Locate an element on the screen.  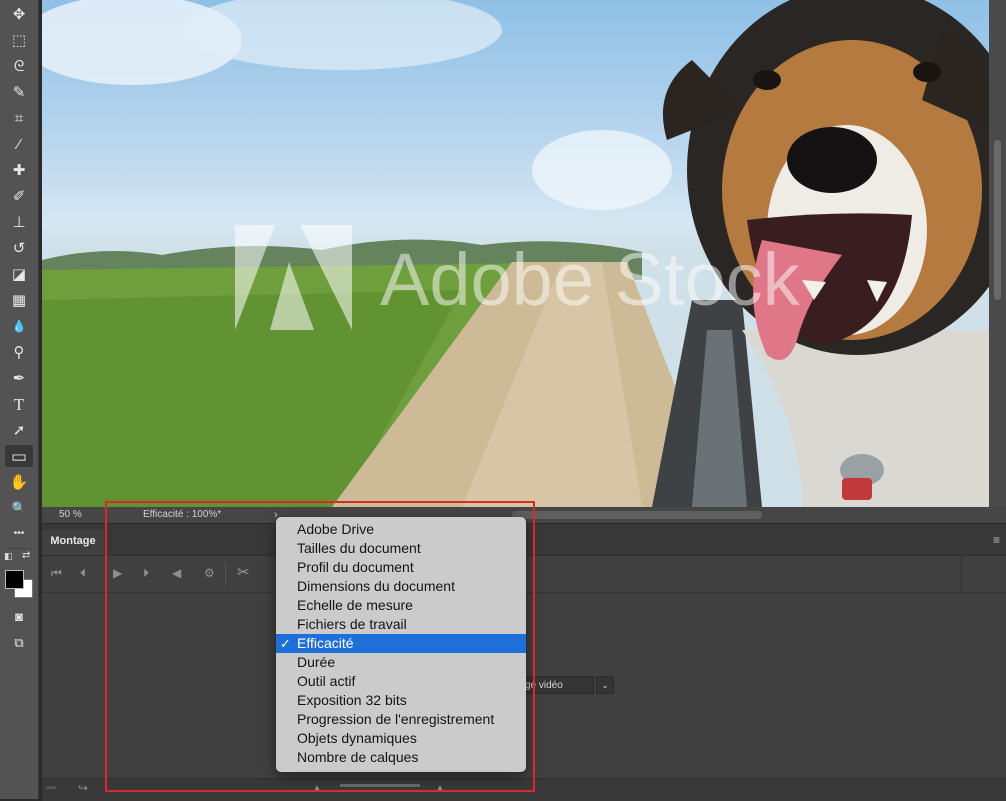
zoom-out-mountain-icon: ▲ is located at coordinates (317, 788).